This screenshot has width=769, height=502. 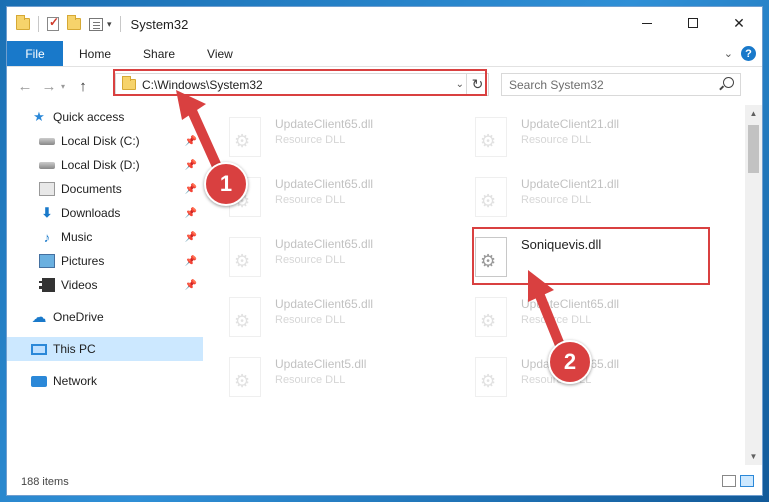 I want to click on step-1-badge: 1, so click(x=226, y=184).